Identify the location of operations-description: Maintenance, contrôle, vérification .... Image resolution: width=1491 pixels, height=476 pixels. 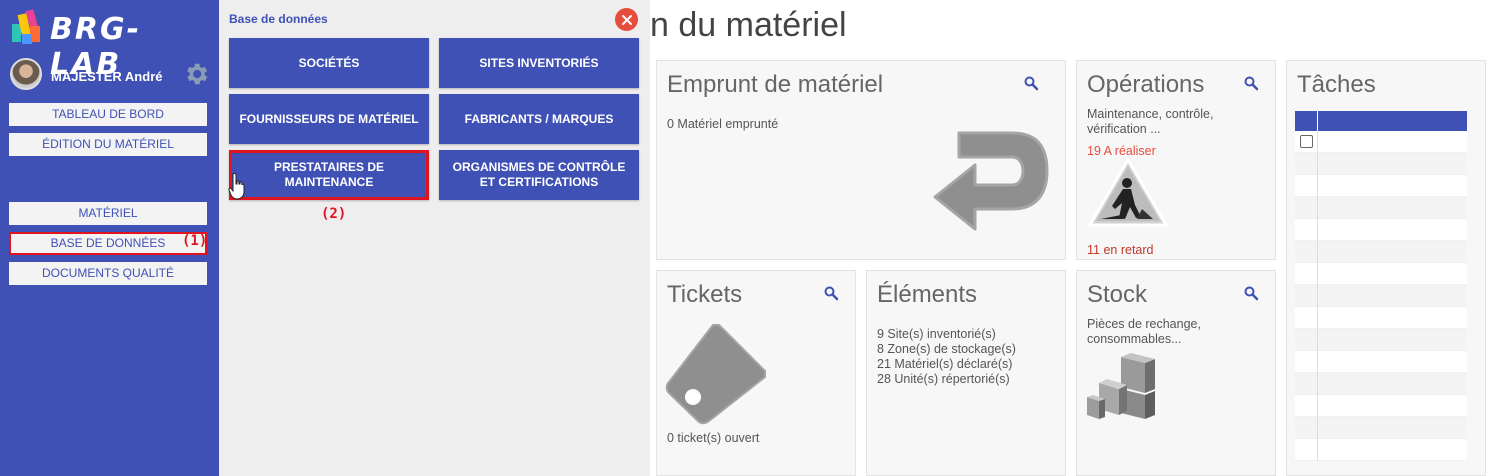
(1150, 121).